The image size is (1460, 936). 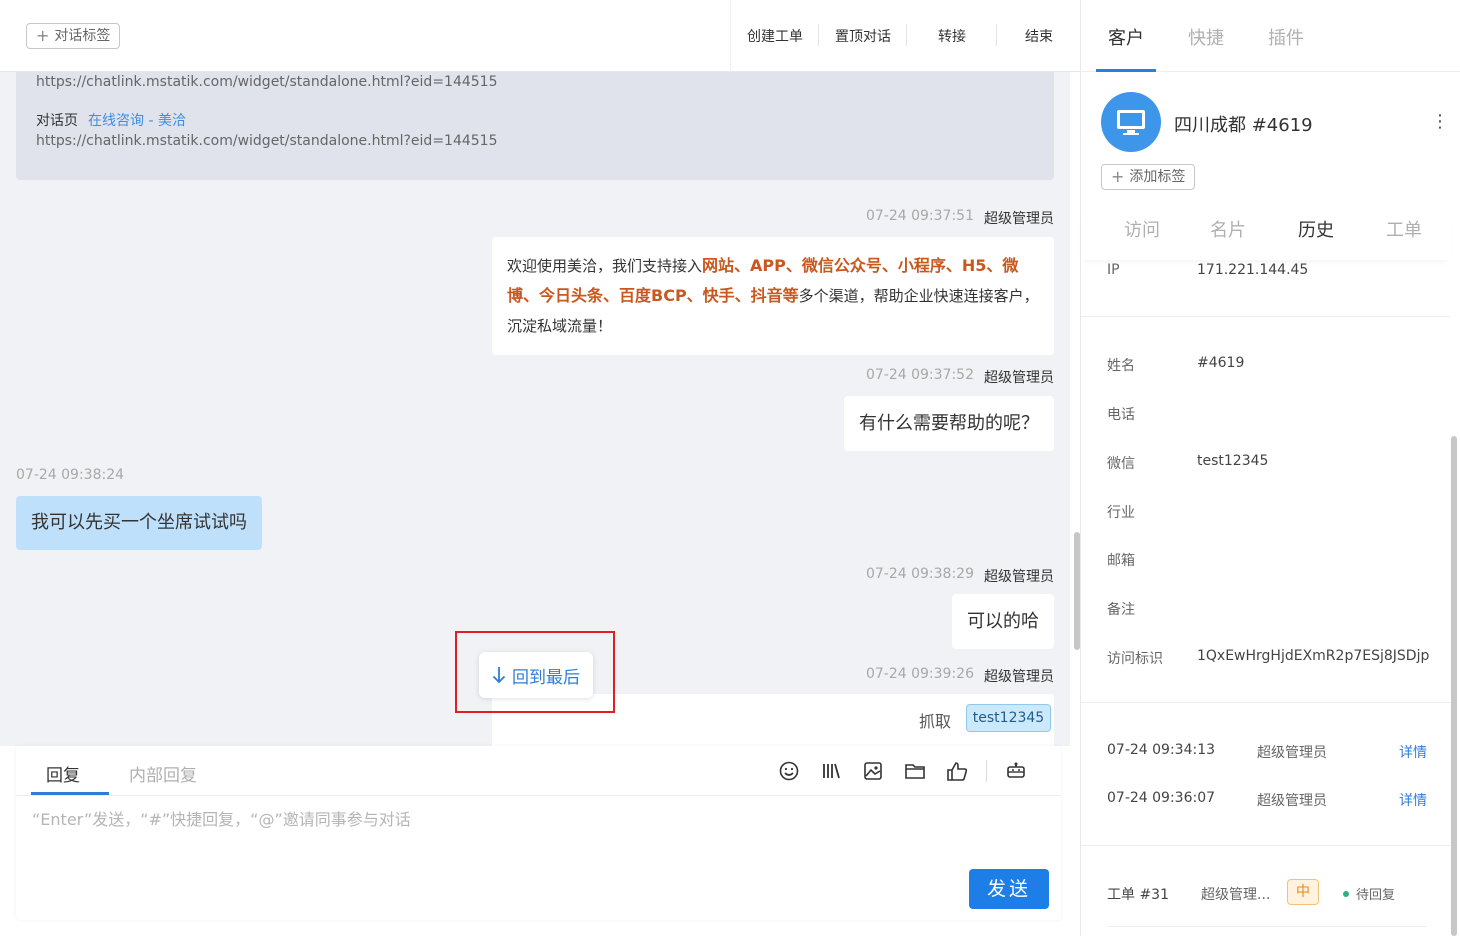 I want to click on message-meta: 07-24 09:37:52 超级管理员, so click(x=960, y=377).